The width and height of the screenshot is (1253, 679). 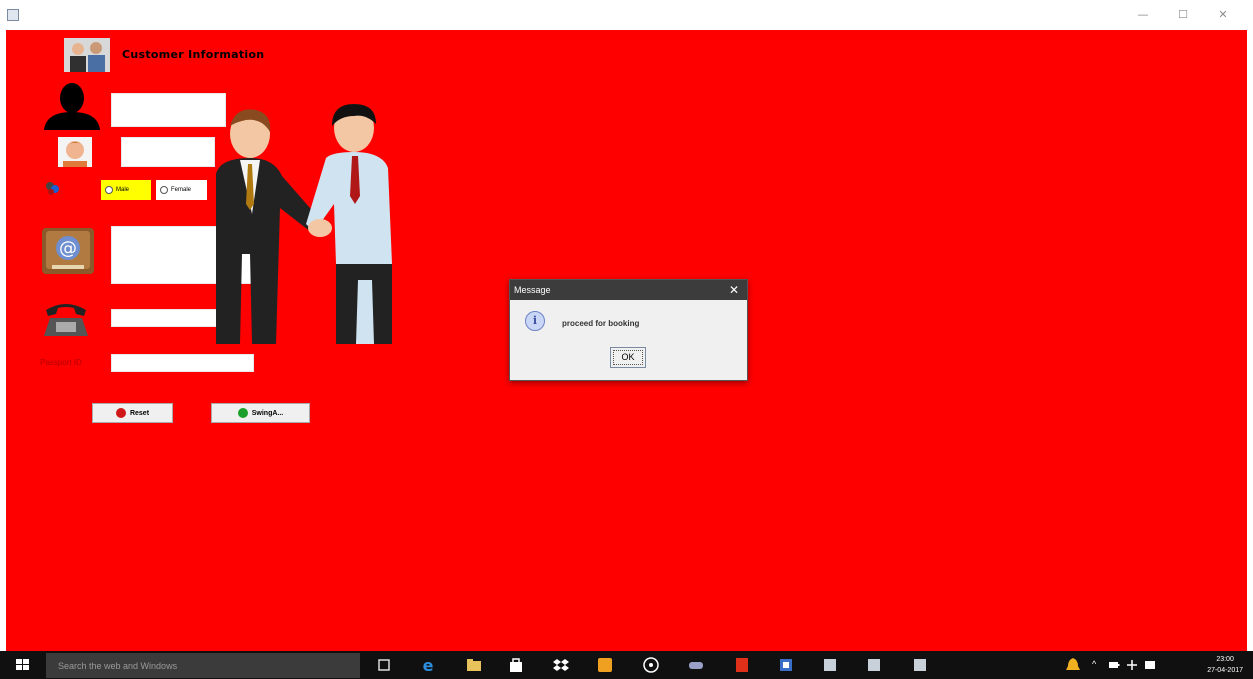 What do you see at coordinates (651, 665) in the screenshot?
I see `media-player-icon` at bounding box center [651, 665].